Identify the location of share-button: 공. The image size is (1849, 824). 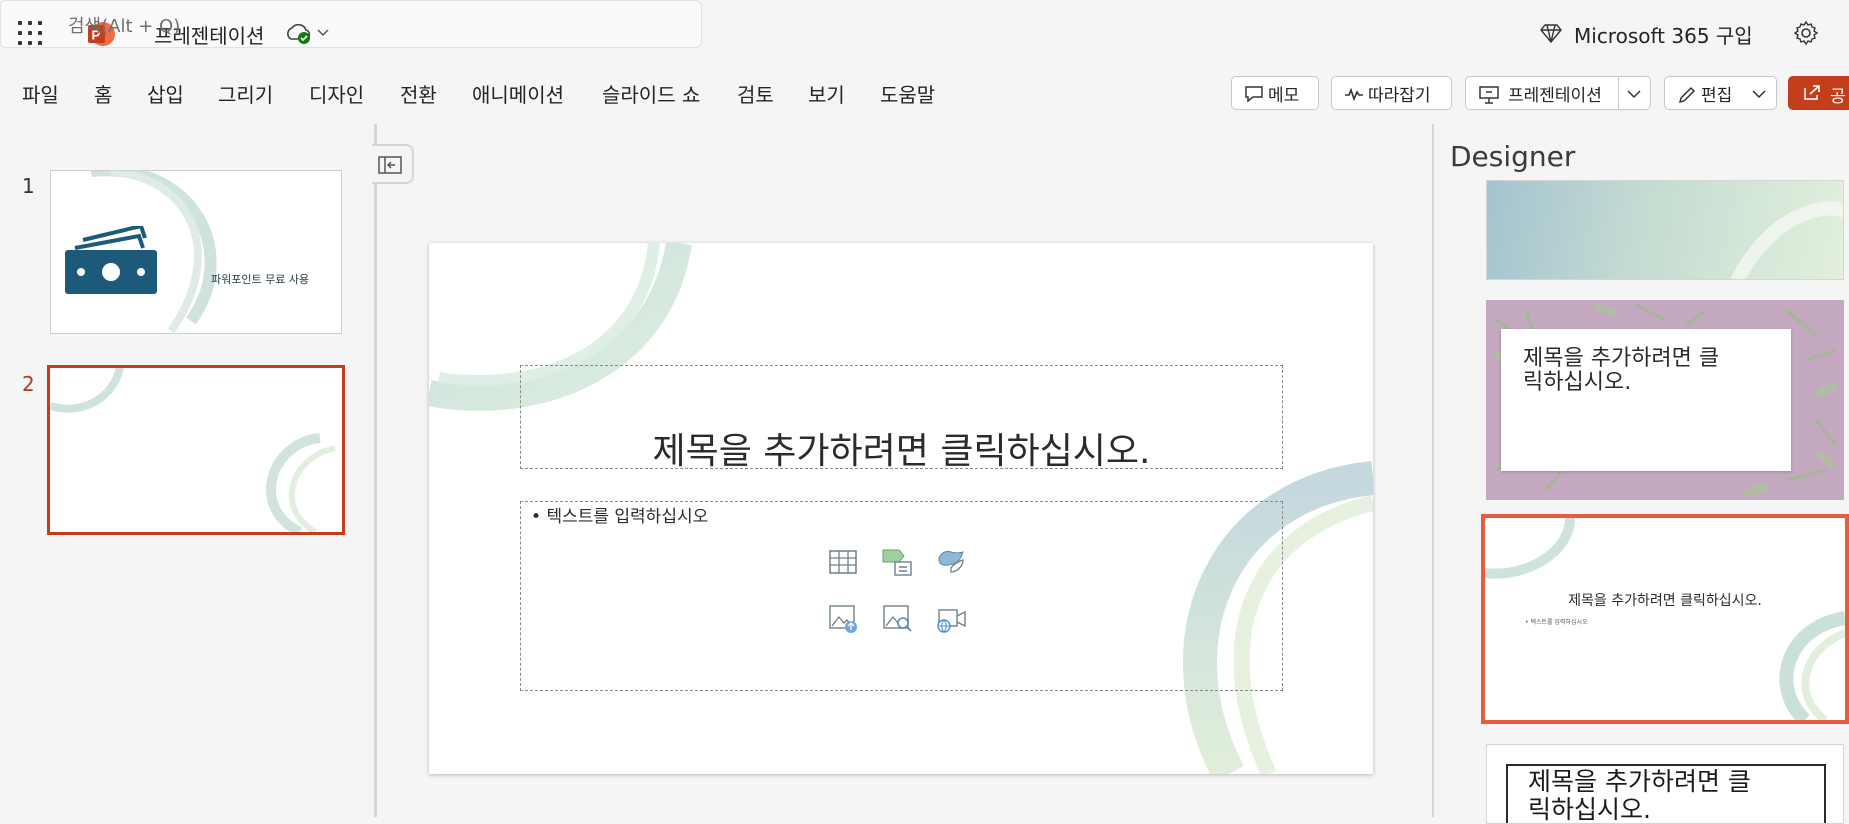
(1818, 93).